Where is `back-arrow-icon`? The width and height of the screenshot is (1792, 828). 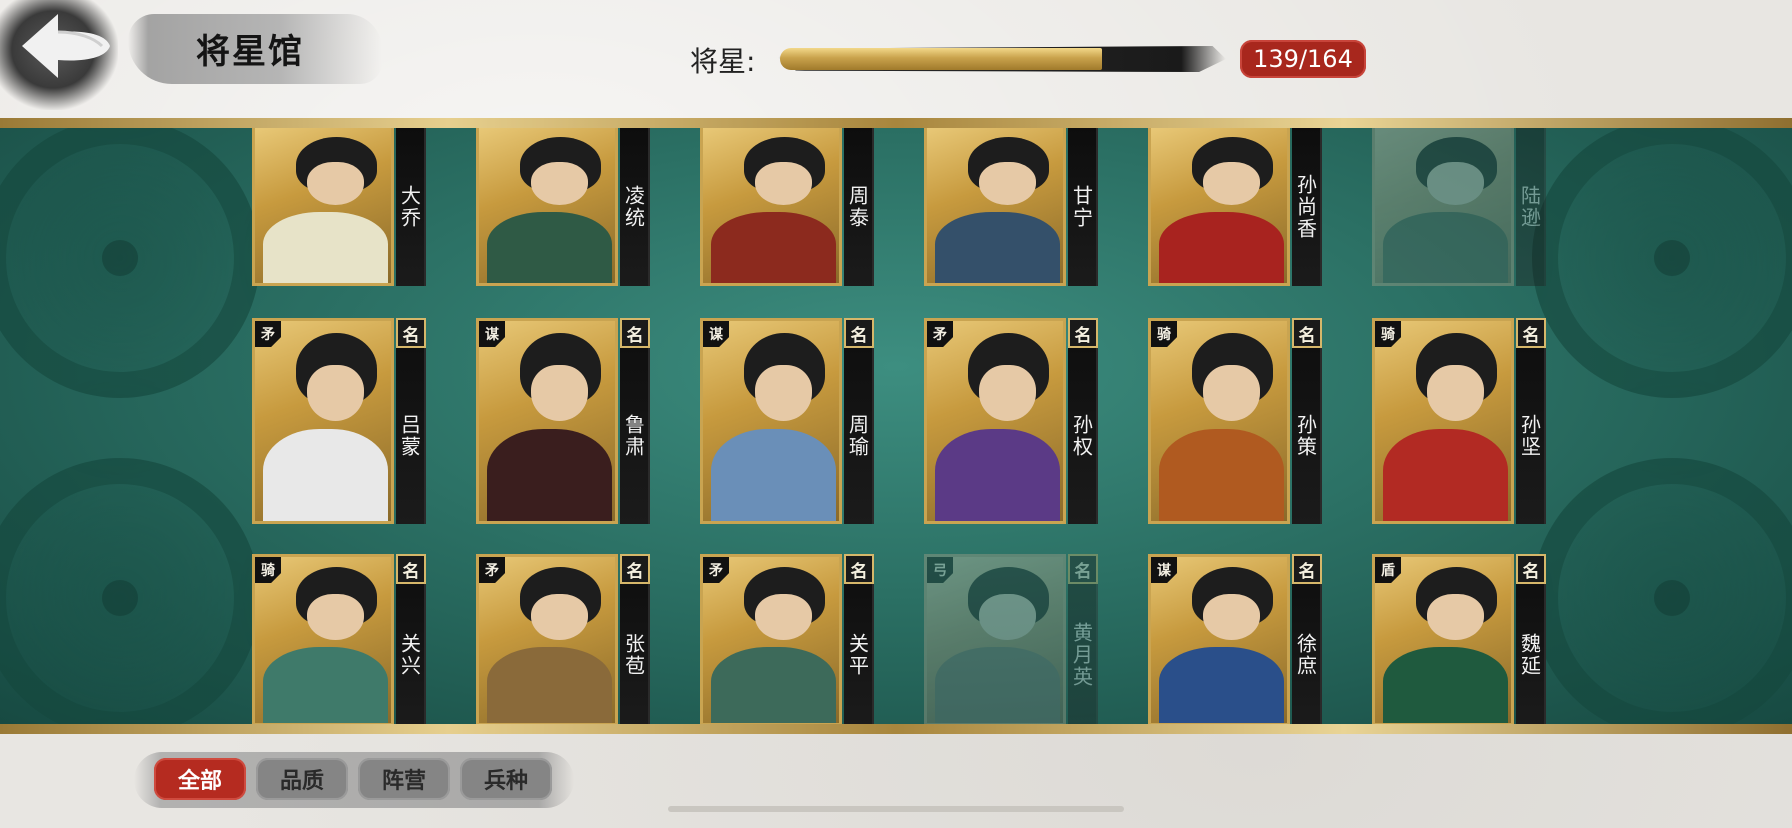
back-arrow-icon is located at coordinates (66, 46).